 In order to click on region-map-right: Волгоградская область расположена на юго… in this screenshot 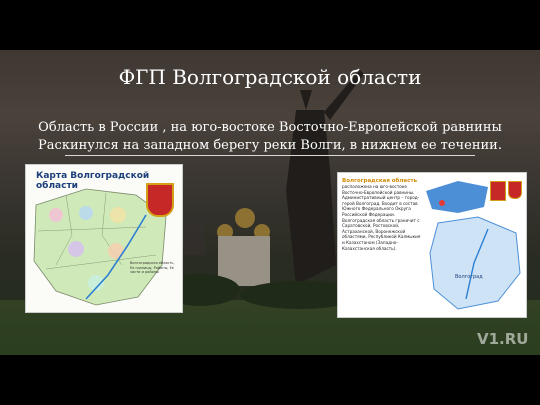, I will do `click(432, 245)`.